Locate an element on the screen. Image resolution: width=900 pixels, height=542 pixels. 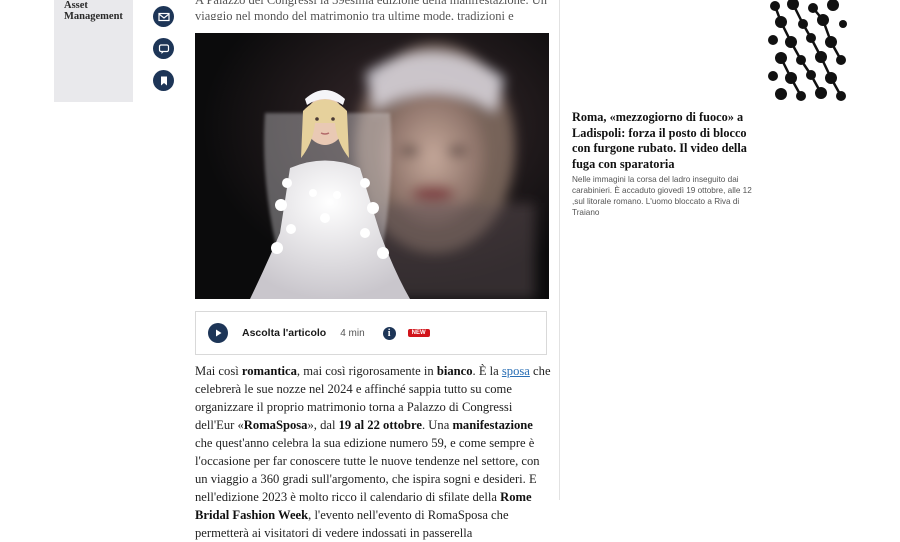
body-text: . Una is located at coordinates (437, 425).